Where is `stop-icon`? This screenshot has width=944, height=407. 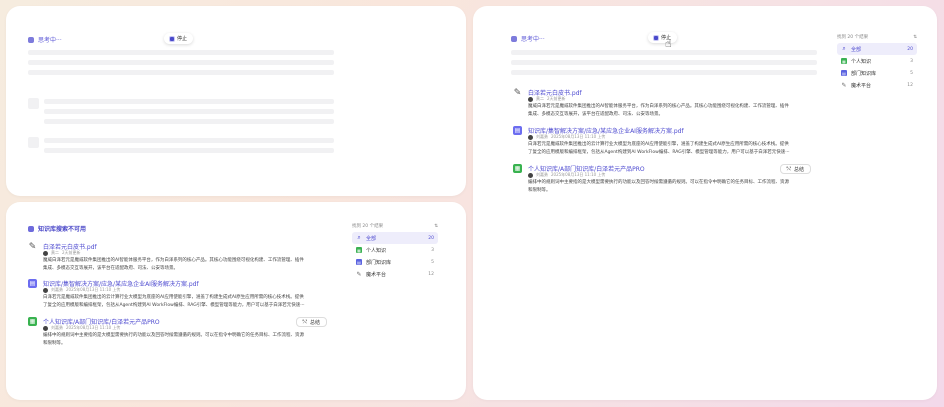
stop-icon is located at coordinates (172, 38).